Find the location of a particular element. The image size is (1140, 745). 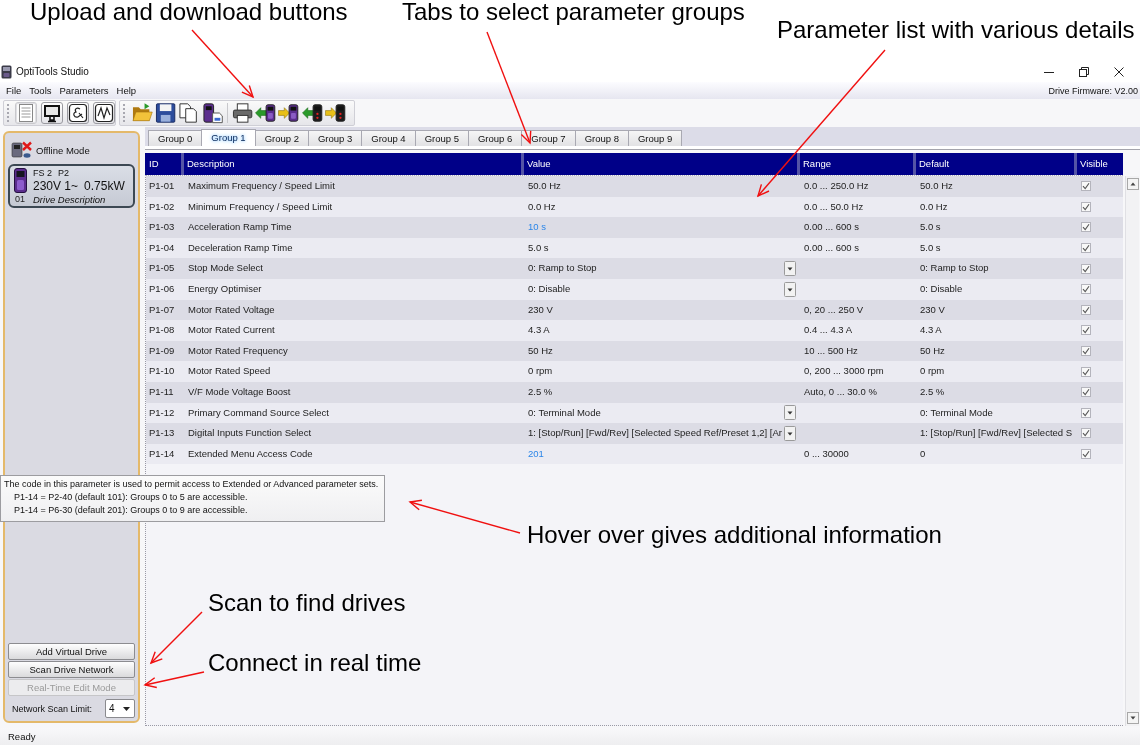

tab: Group 7 is located at coordinates (548, 138).